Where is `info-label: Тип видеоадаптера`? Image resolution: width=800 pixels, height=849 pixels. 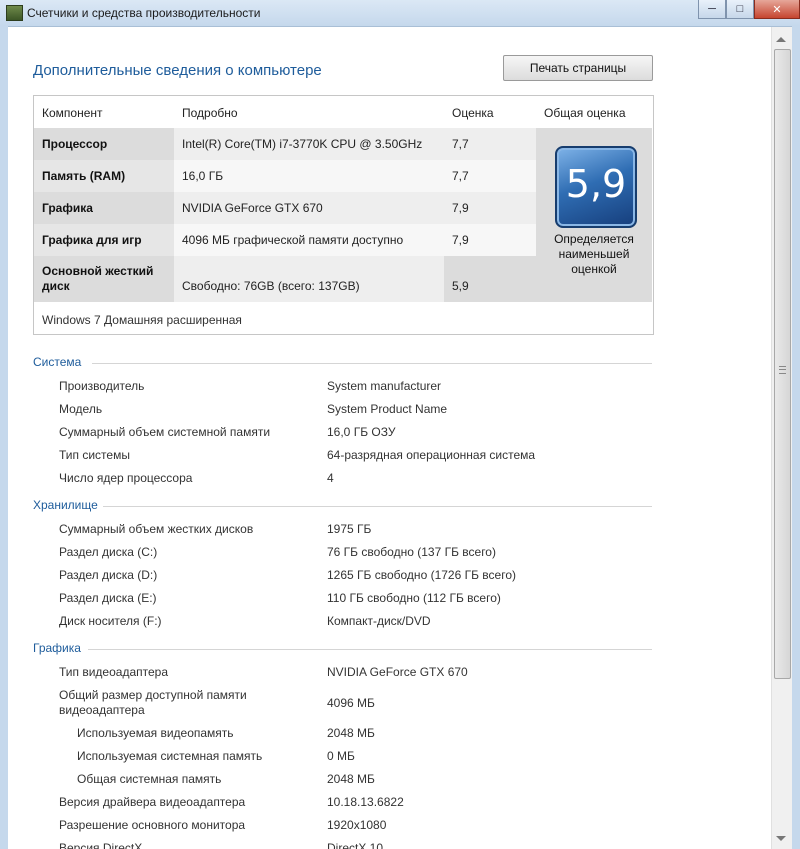
info-label: Тип видеоадаптера is located at coordinates (113, 672).